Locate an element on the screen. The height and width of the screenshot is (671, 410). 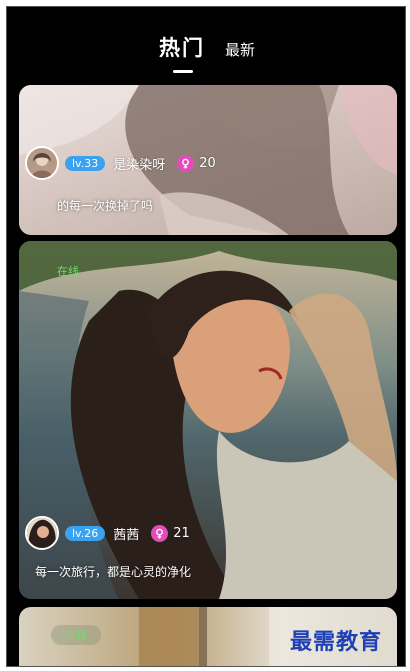
post-caption: 每一次旅行，都是心灵的净化 is located at coordinates (113, 572).